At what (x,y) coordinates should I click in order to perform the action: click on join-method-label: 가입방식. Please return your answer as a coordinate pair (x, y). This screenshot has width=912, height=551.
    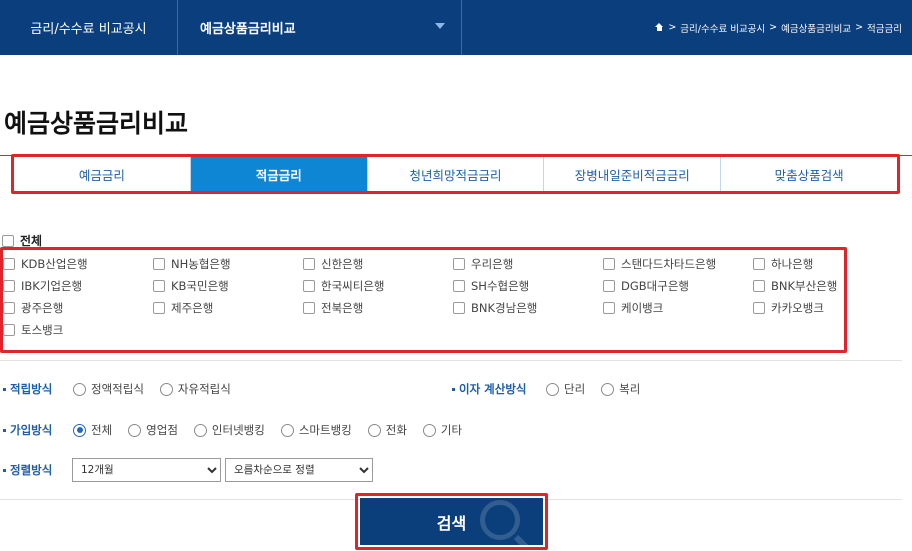
    Looking at the image, I should click on (27, 430).